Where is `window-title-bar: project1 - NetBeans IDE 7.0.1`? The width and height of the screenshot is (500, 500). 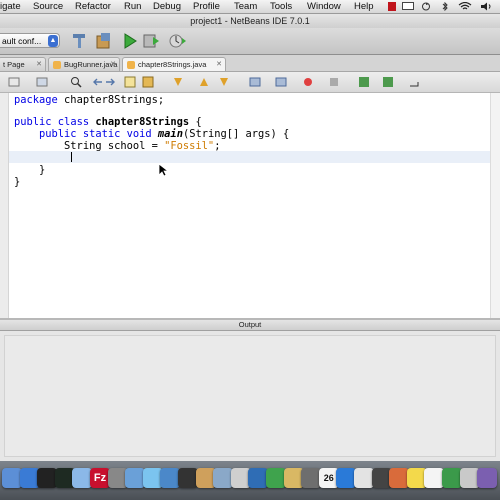
window-title-bar: project1 - NetBeans IDE 7.0.1 is located at coordinates (250, 21).